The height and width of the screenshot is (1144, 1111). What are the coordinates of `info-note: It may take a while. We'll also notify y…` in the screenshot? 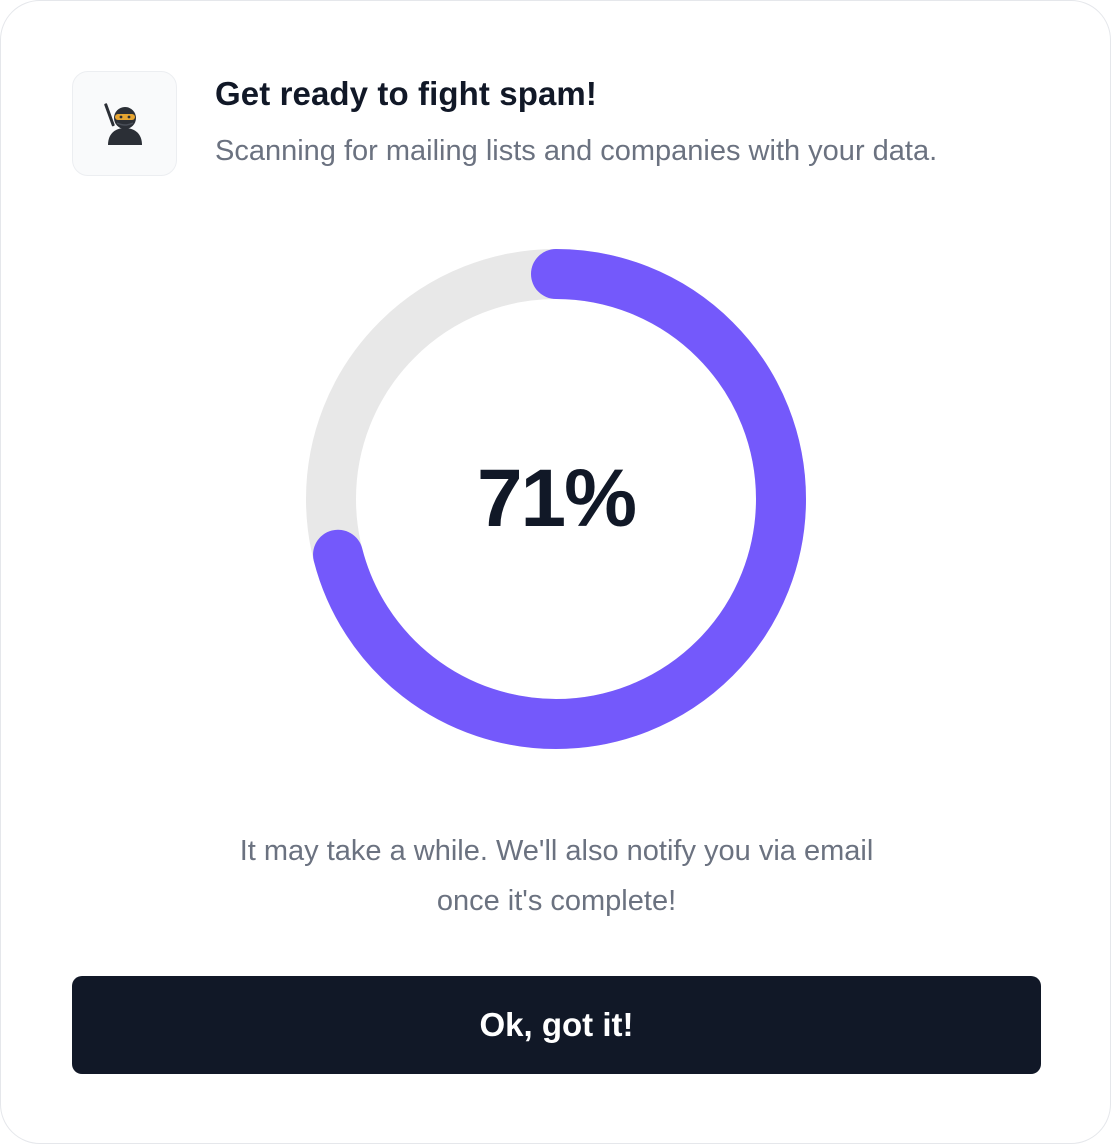 It's located at (556, 876).